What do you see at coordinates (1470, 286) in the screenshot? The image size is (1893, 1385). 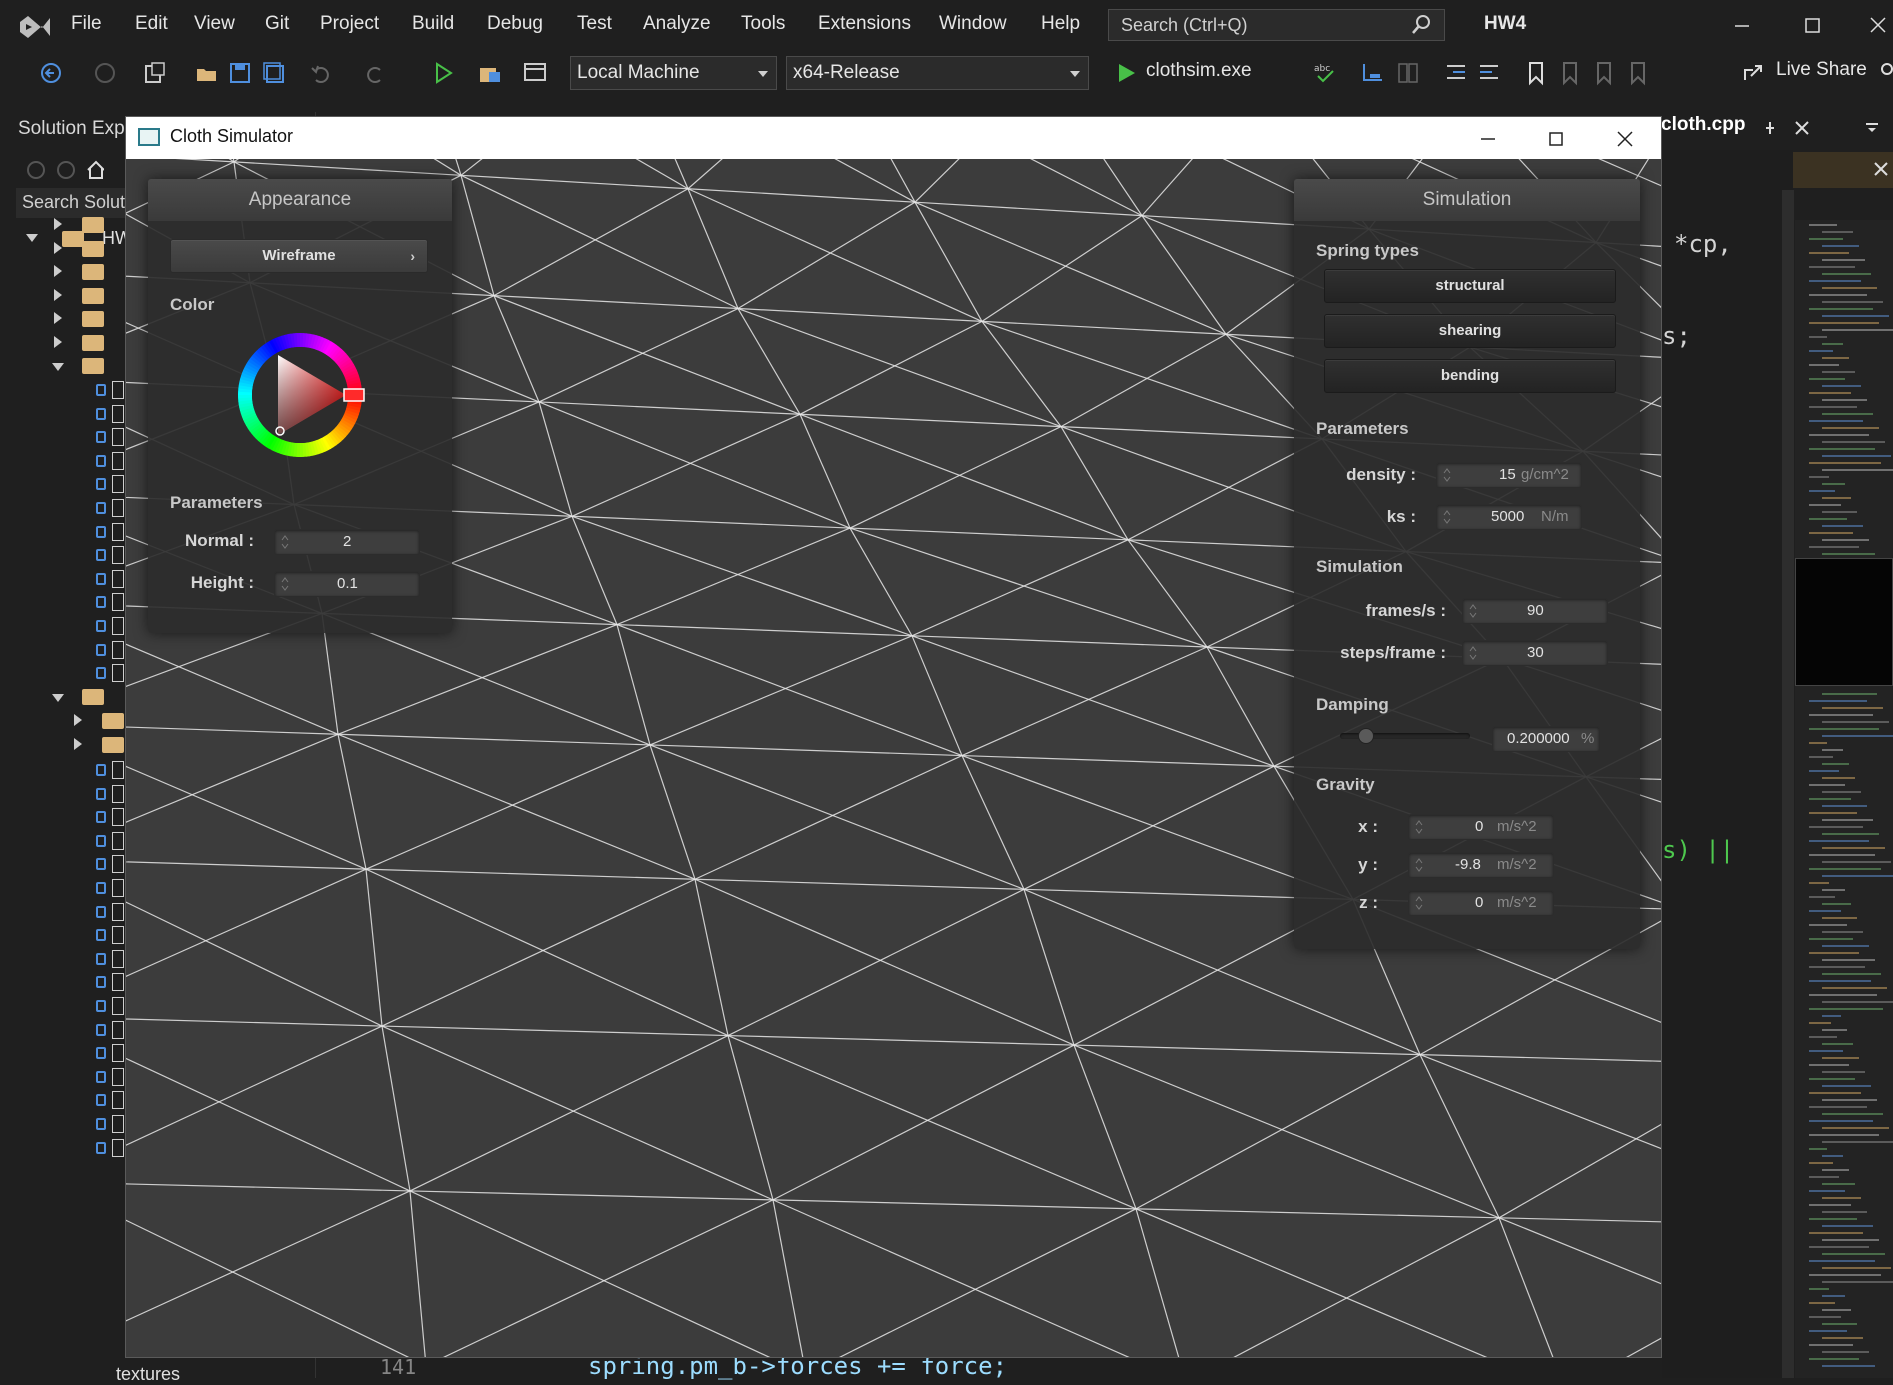 I see `structural-toggle-button: structural` at bounding box center [1470, 286].